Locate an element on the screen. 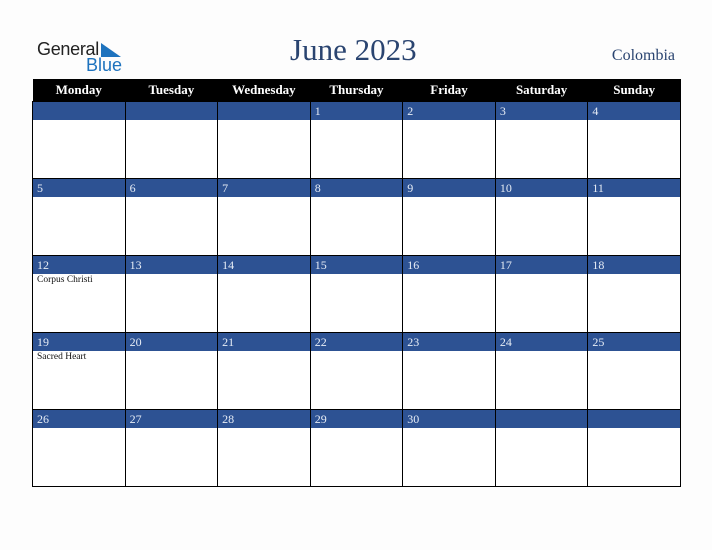 Image resolution: width=712 pixels, height=550 pixels. day-number: 2 is located at coordinates (449, 111).